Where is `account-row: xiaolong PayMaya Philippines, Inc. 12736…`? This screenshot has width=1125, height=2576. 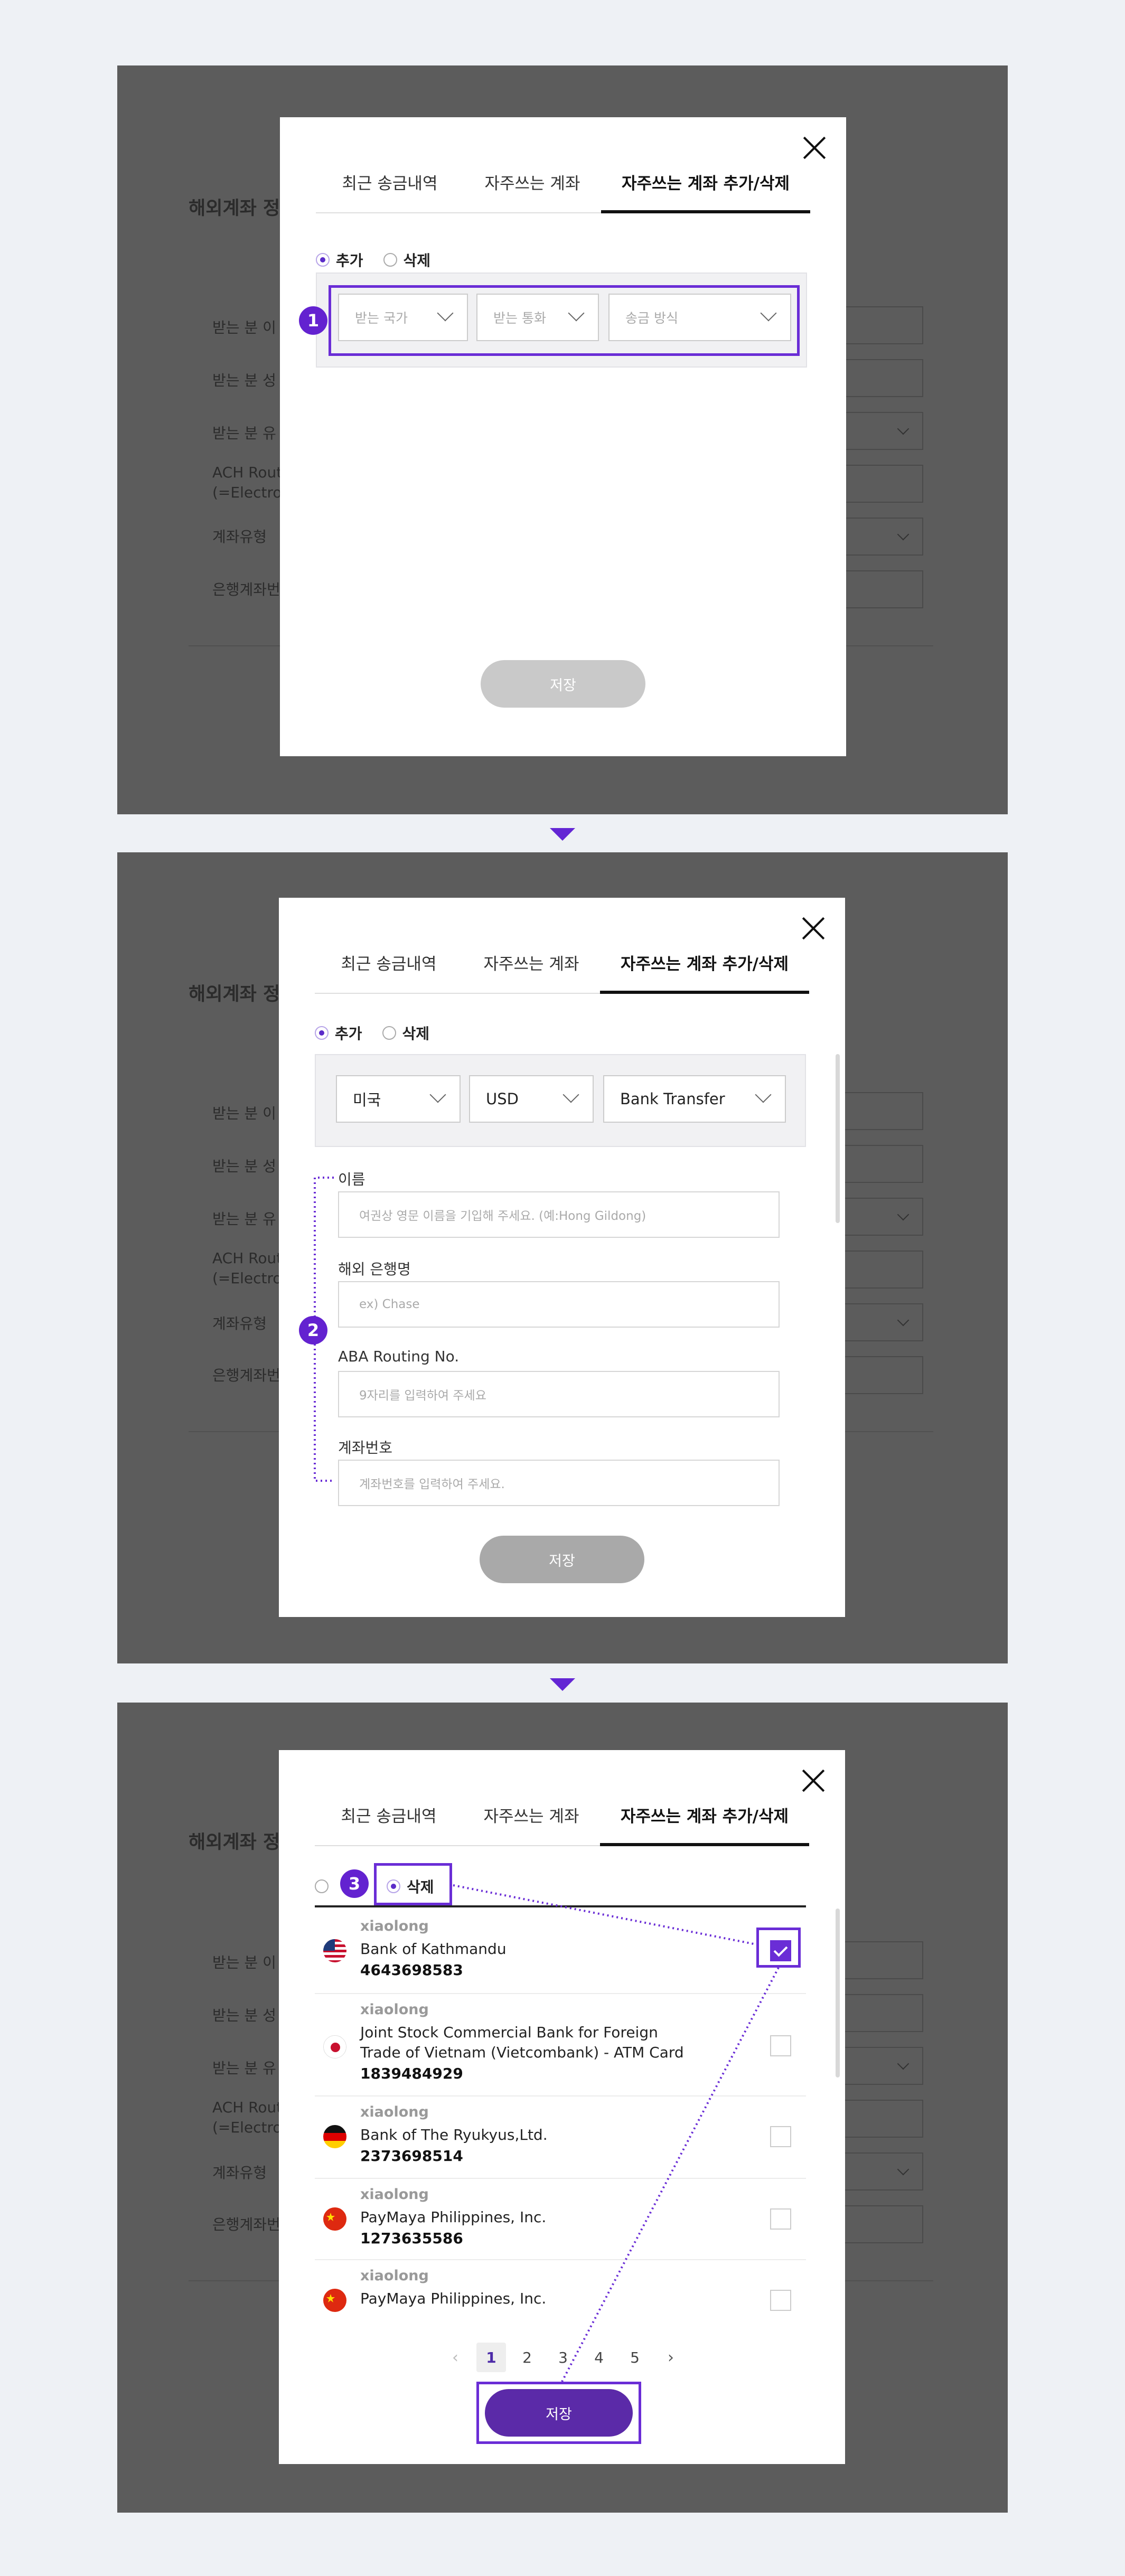 account-row: xiaolong PayMaya Philippines, Inc. 12736… is located at coordinates (560, 2219).